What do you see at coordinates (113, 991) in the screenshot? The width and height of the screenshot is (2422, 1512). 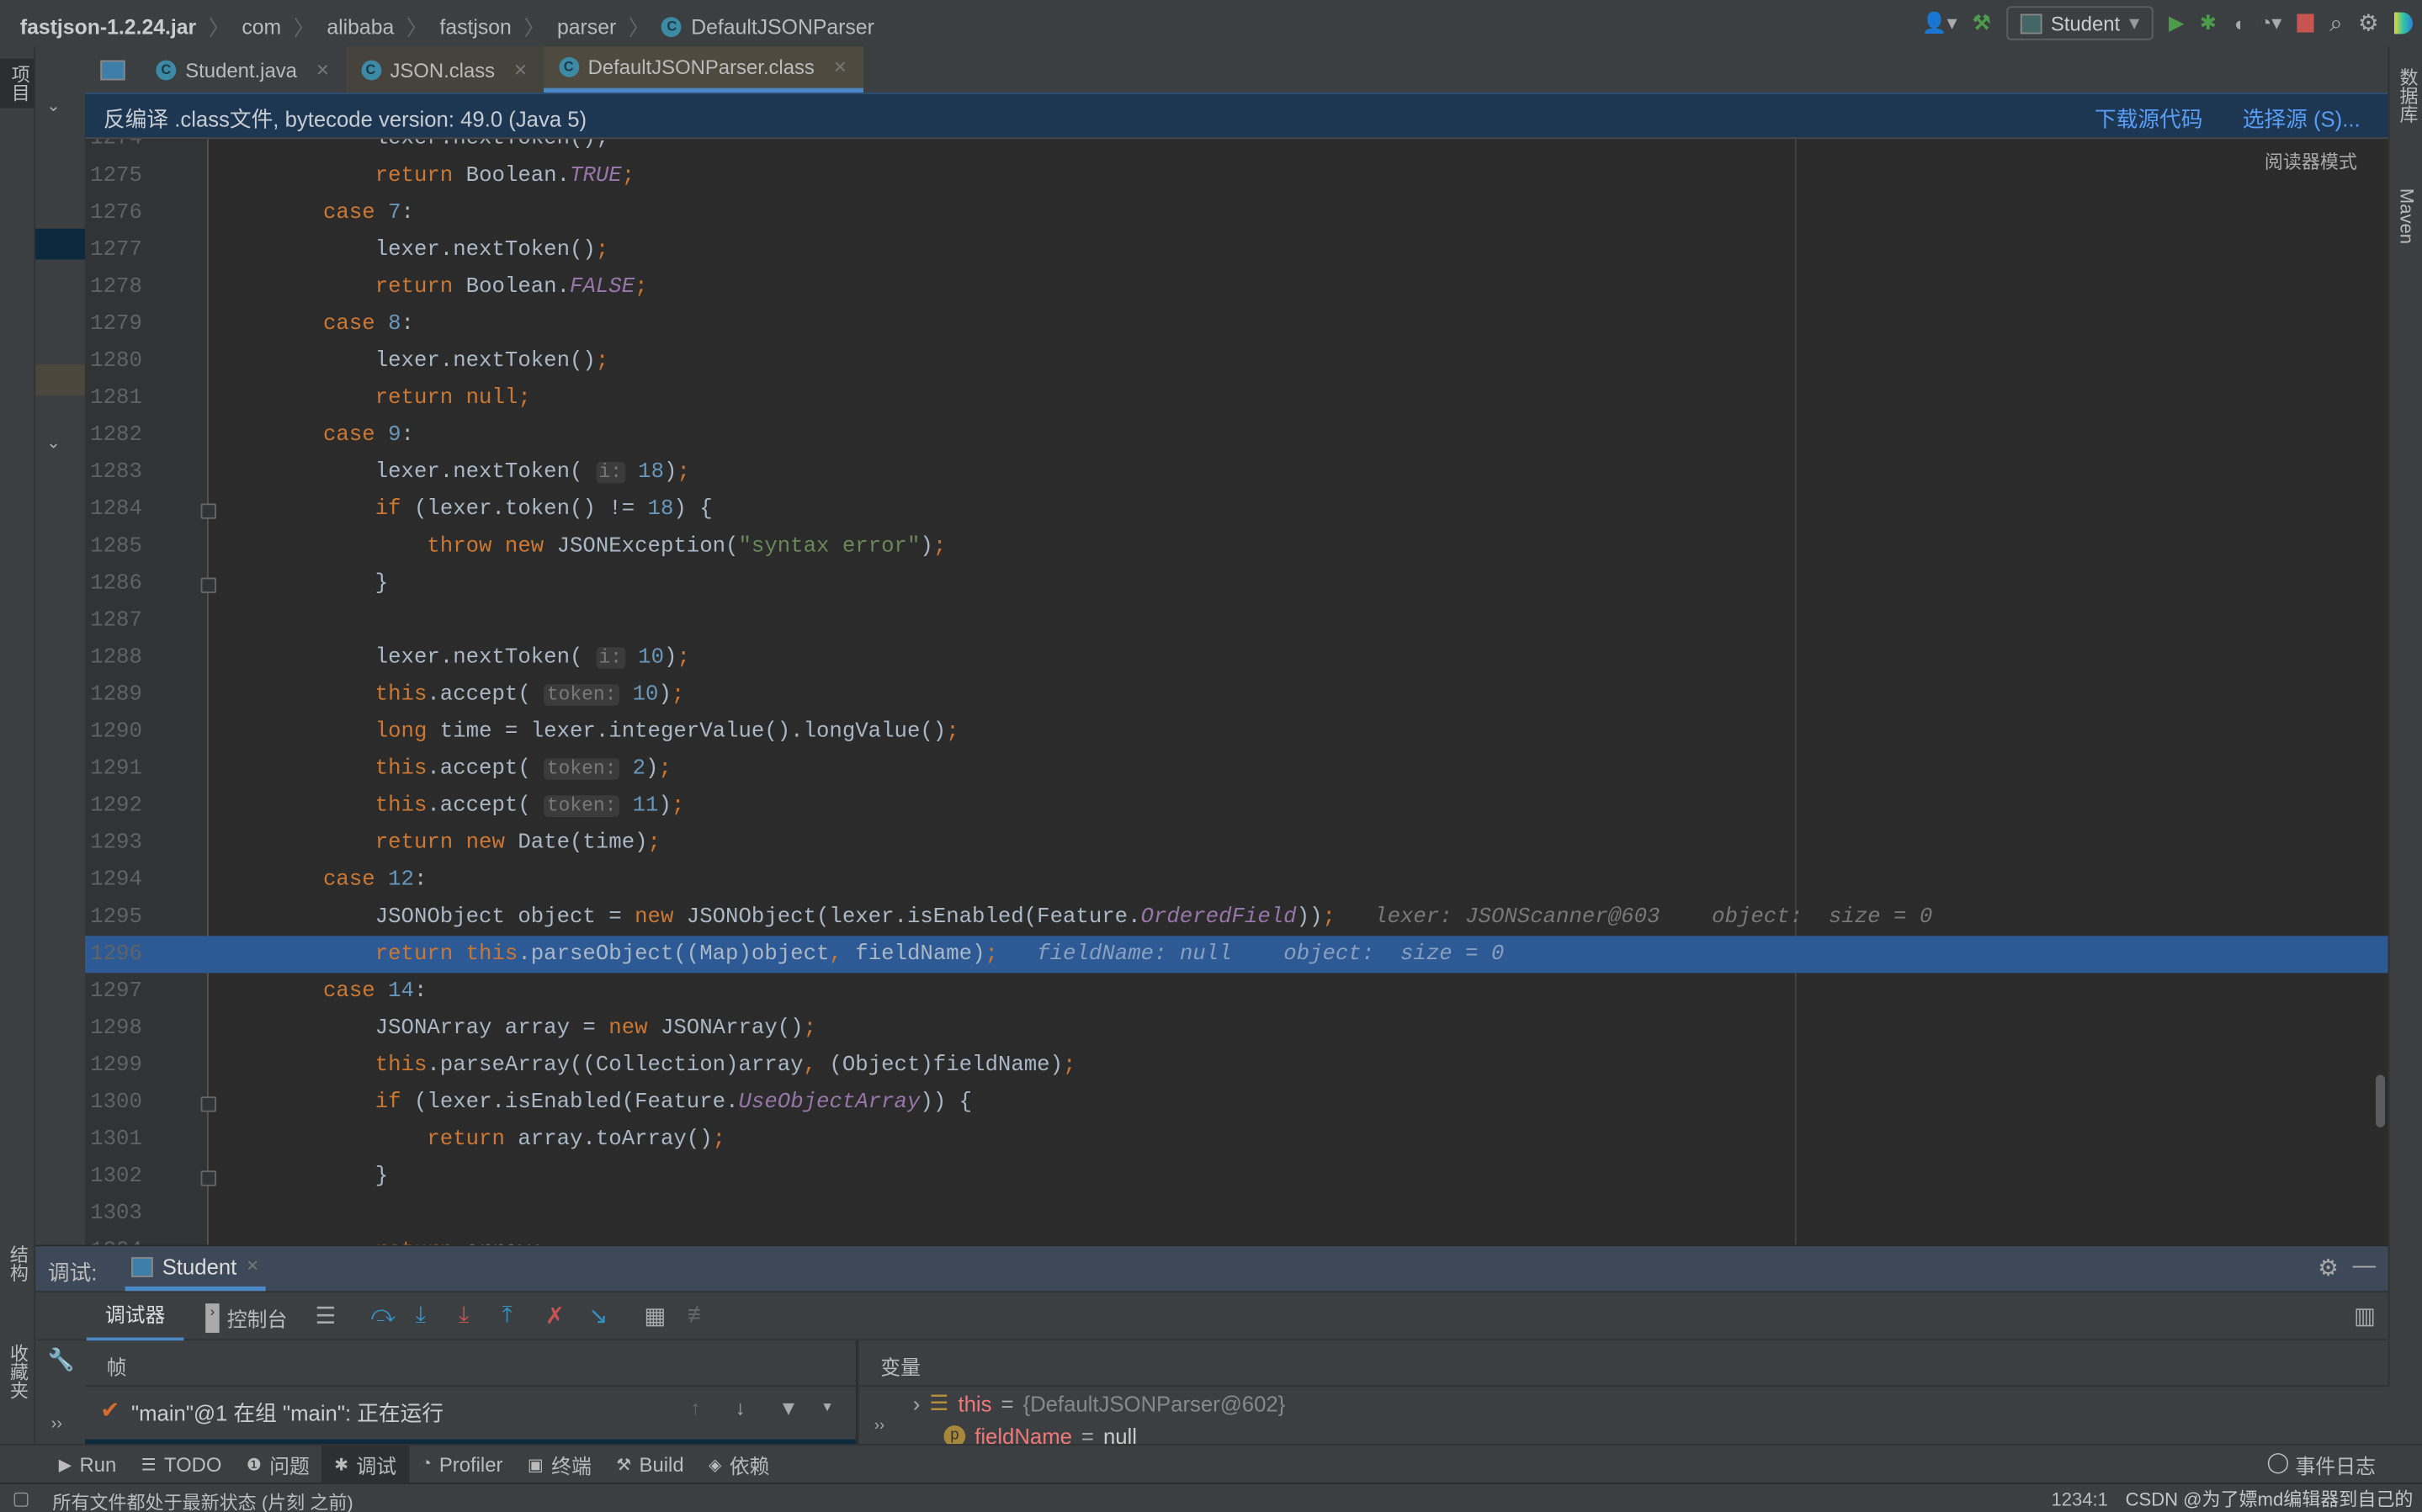 I see `line-number: 1297` at bounding box center [113, 991].